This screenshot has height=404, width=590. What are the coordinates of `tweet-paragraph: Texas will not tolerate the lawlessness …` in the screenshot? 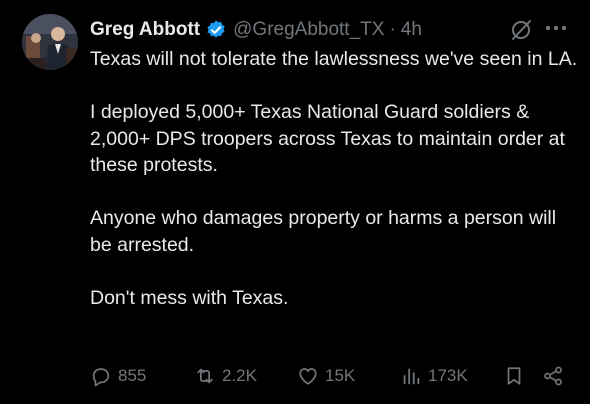 It's located at (334, 59).